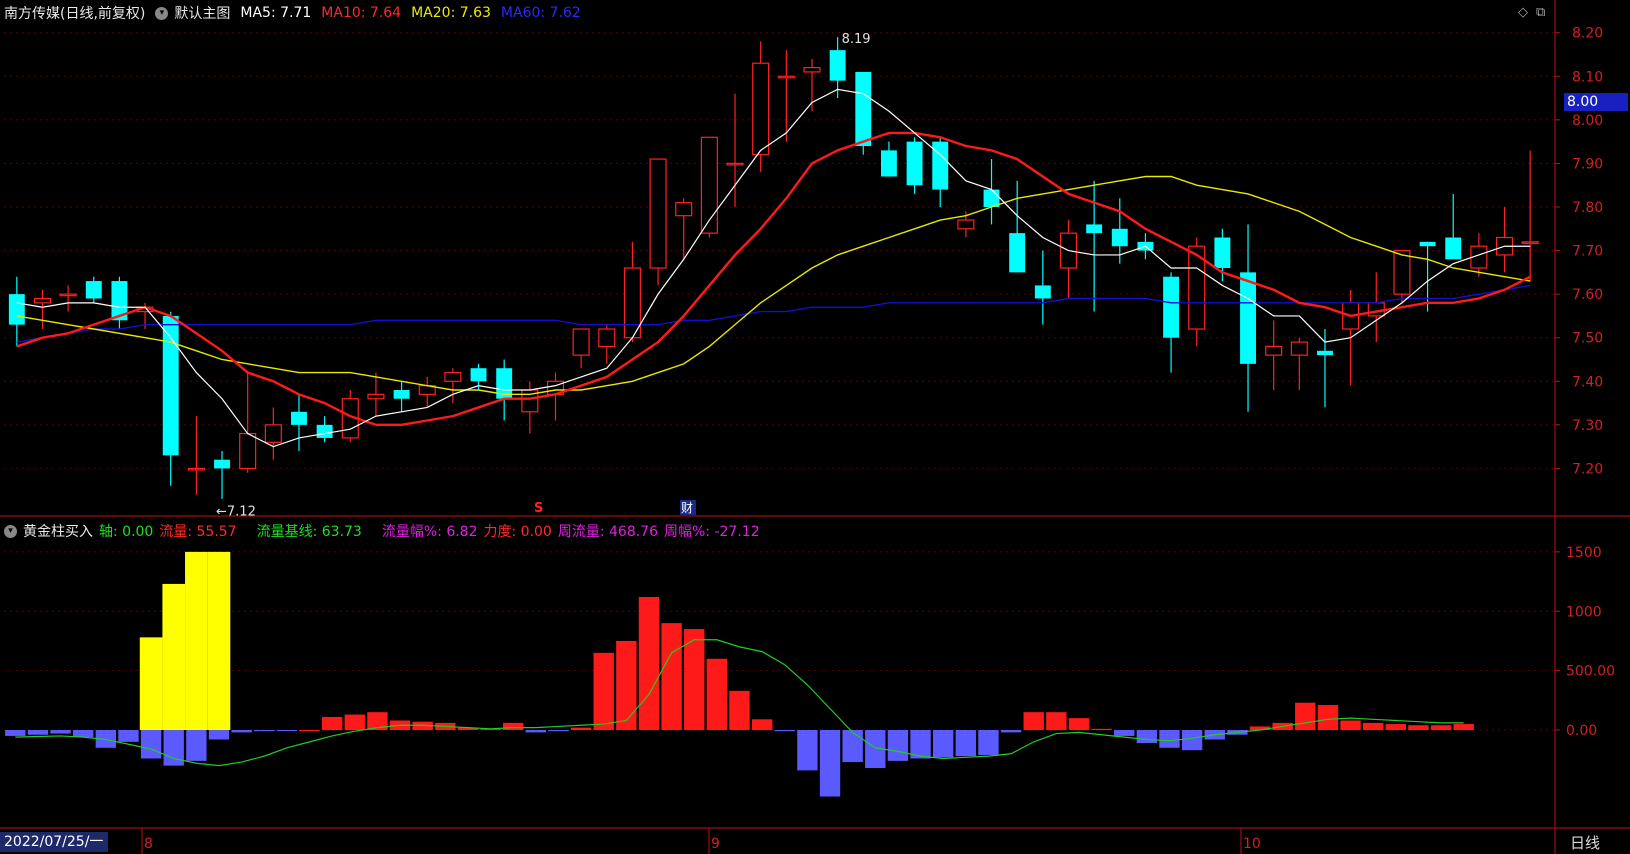 This screenshot has width=1630, height=854. What do you see at coordinates (687, 508) in the screenshot?
I see `event-marker-cai: 财` at bounding box center [687, 508].